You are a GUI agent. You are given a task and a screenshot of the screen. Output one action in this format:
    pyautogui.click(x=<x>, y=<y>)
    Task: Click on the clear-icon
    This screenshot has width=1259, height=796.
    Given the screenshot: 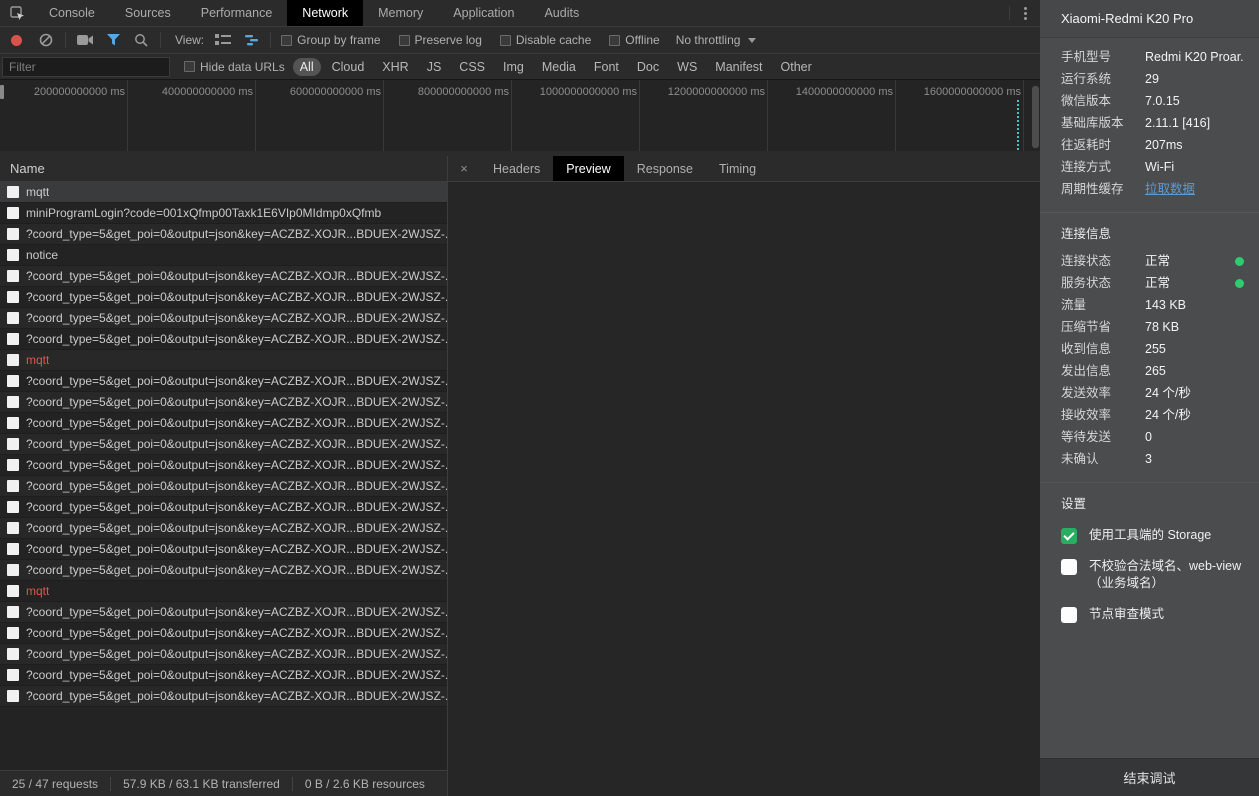 What is the action you would take?
    pyautogui.click(x=46, y=40)
    